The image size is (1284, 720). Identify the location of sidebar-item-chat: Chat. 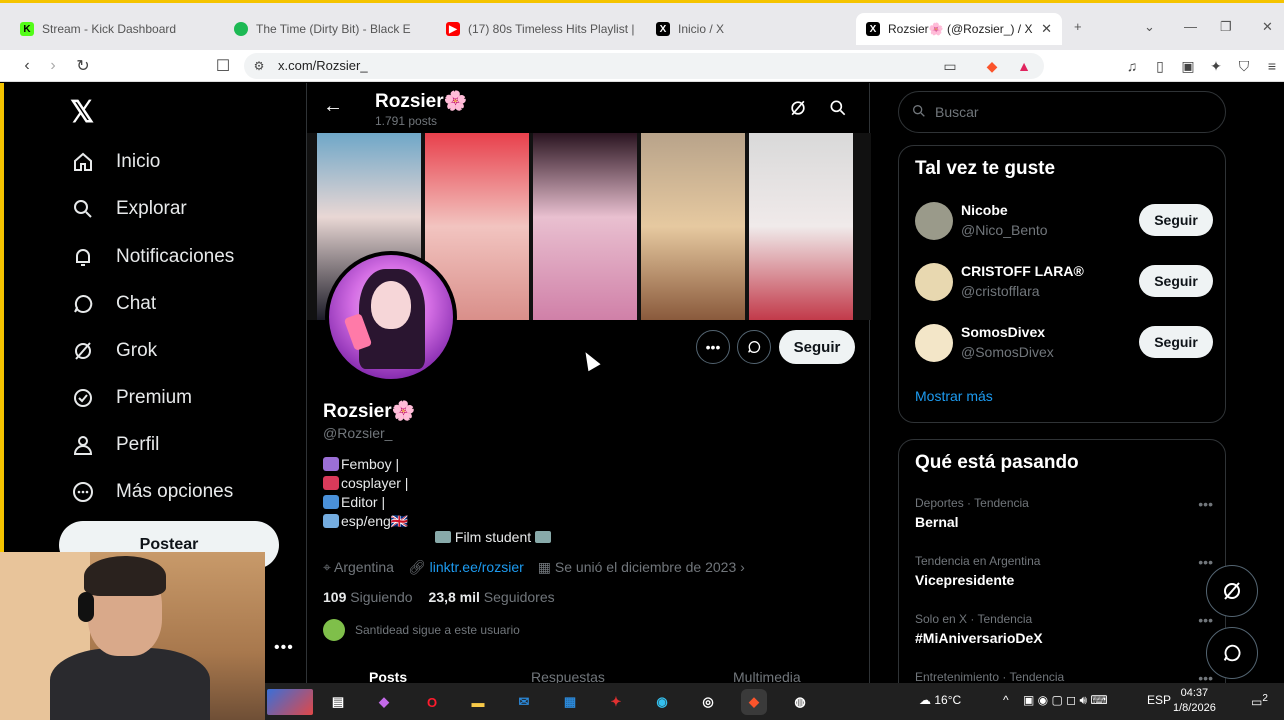
(113, 304).